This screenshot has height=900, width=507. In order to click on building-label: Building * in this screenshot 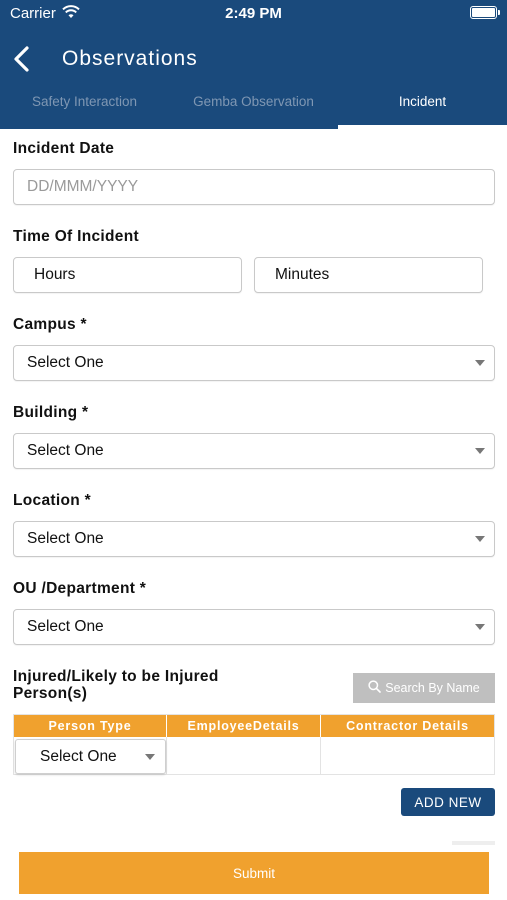, I will do `click(51, 412)`.